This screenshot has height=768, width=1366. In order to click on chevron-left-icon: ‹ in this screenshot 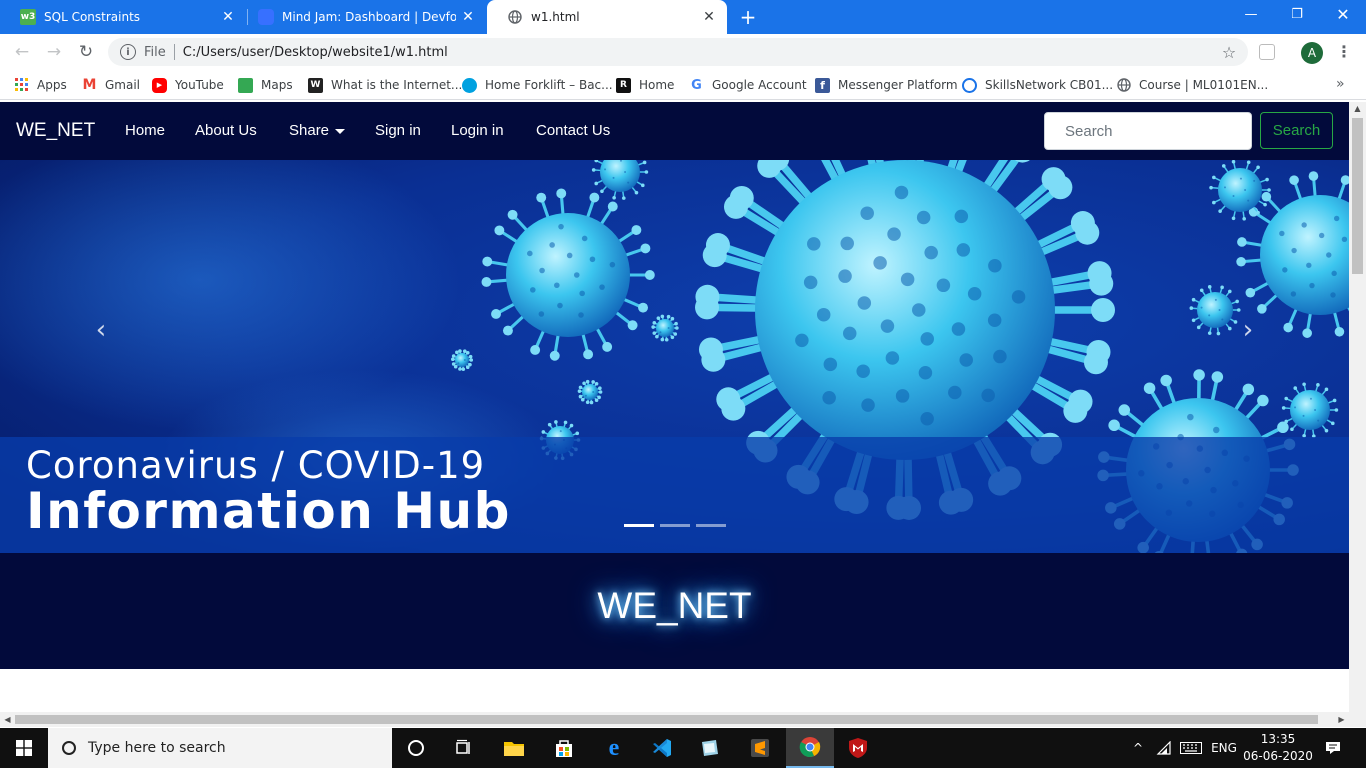, I will do `click(101, 330)`.